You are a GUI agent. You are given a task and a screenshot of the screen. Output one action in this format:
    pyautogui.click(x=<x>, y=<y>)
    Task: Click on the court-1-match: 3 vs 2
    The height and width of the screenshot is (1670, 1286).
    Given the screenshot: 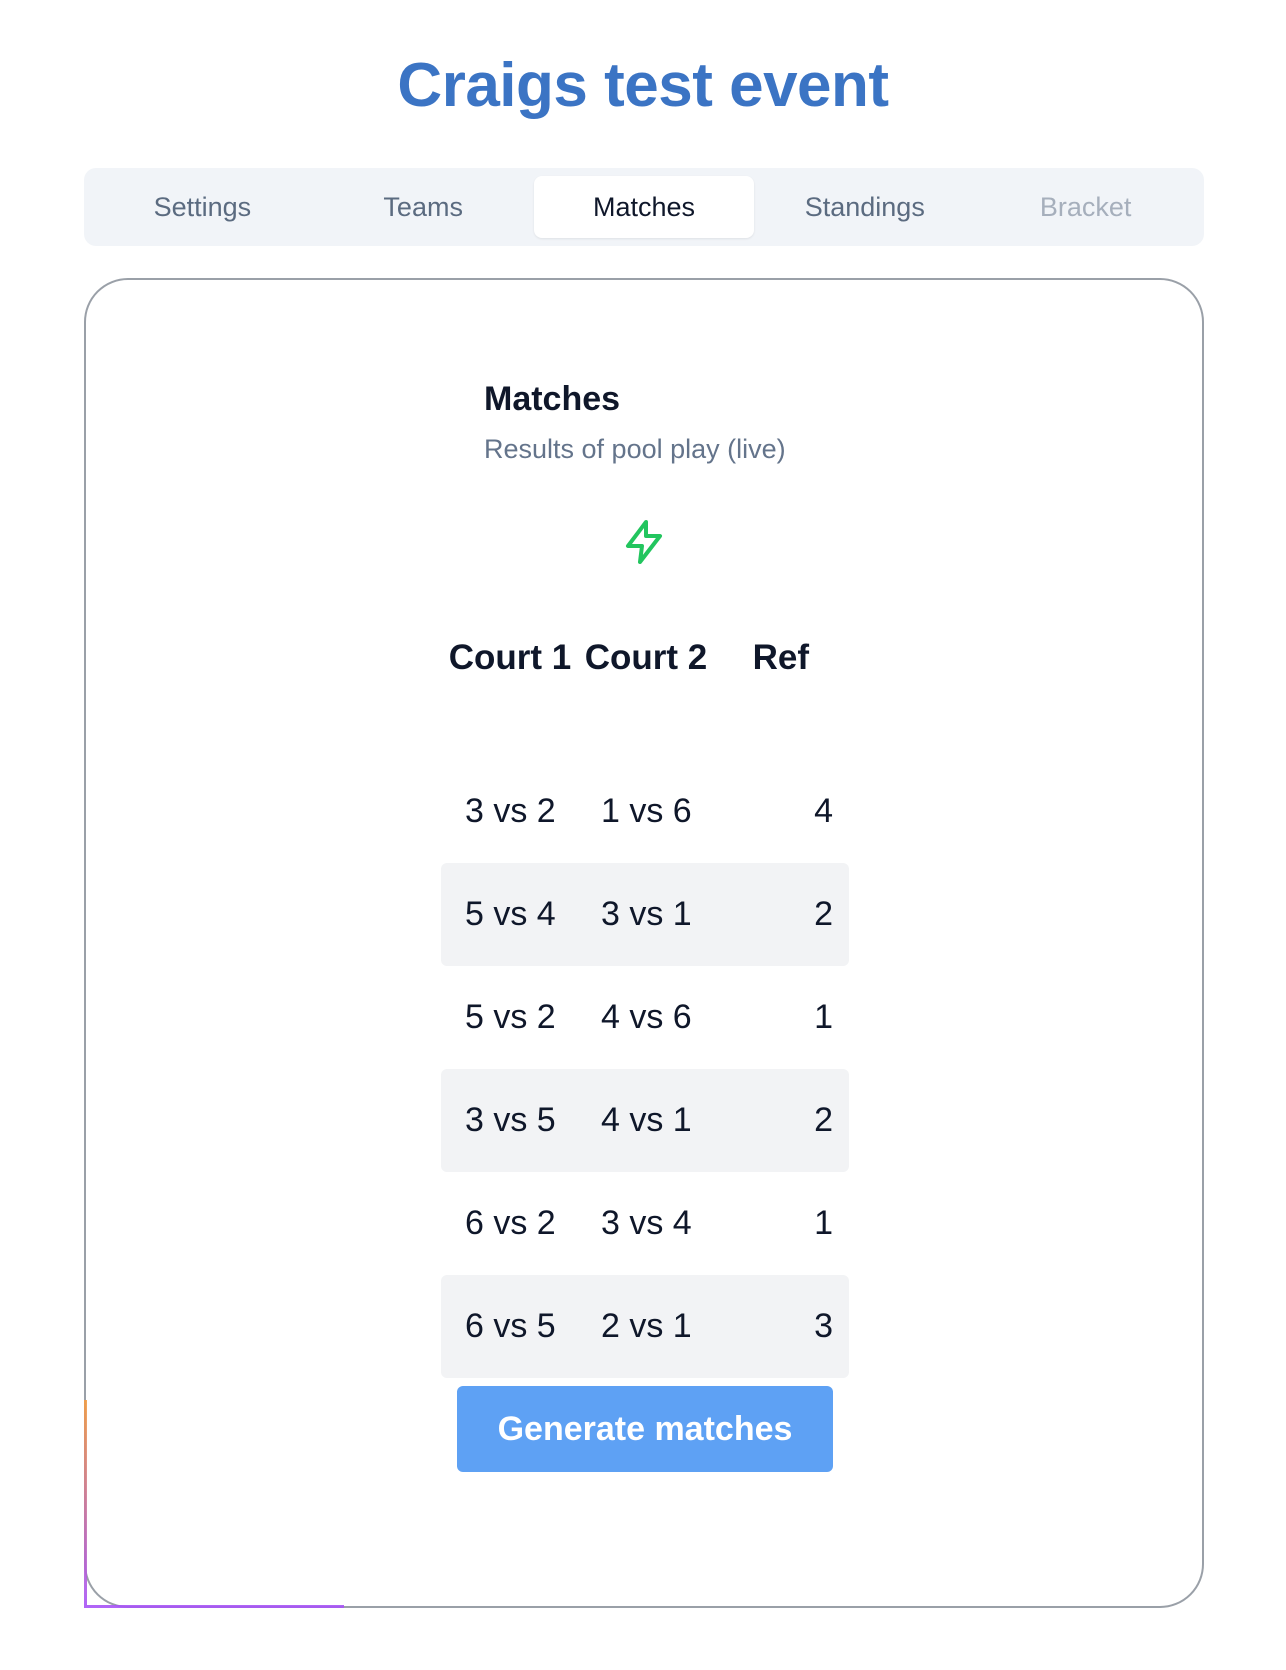 What is the action you would take?
    pyautogui.click(x=510, y=811)
    